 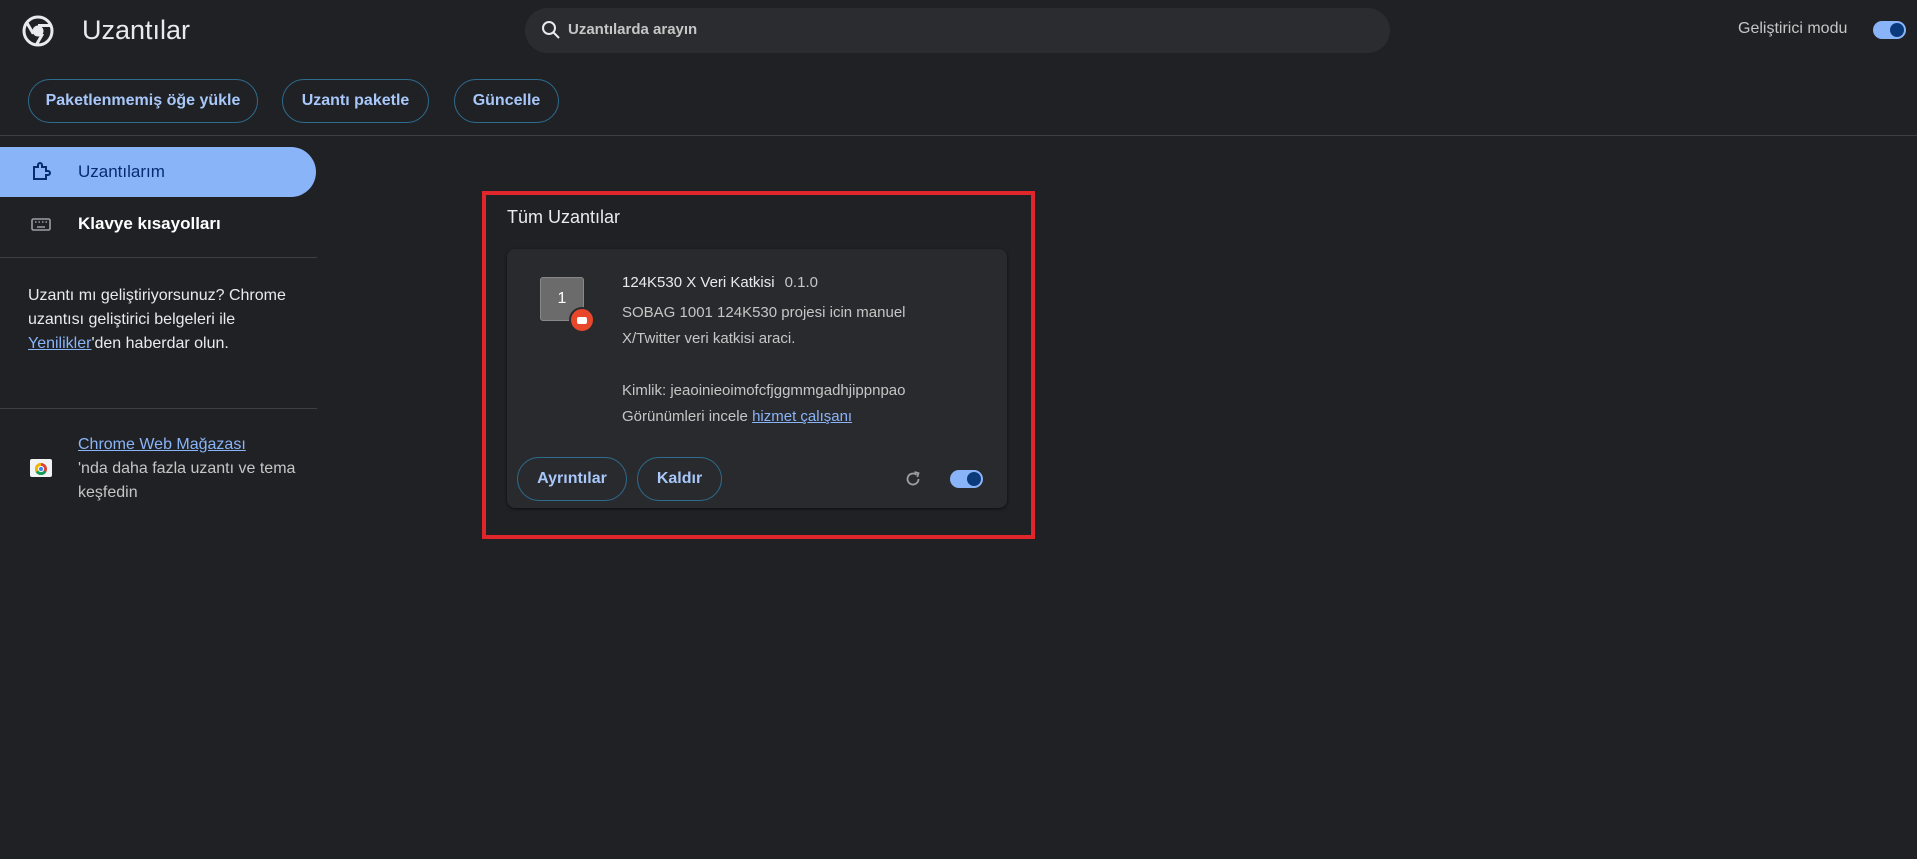 I want to click on inspect-views-label: Görünümleri incele, so click(x=685, y=416).